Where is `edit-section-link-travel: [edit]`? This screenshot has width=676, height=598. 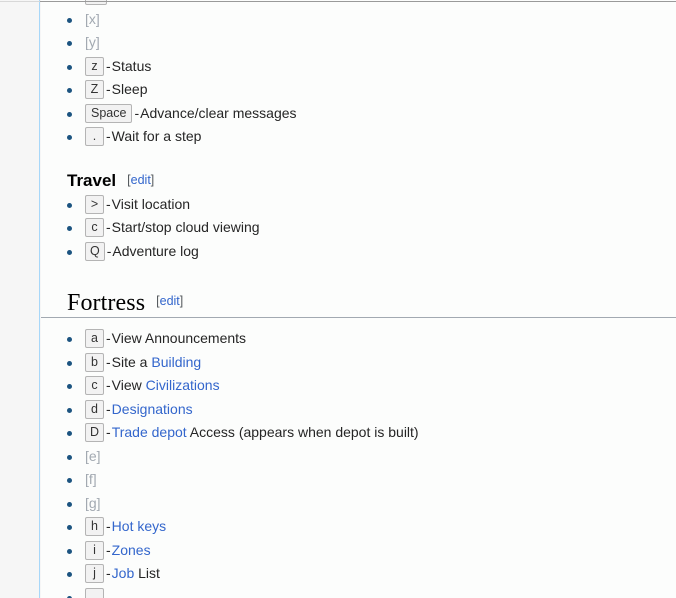
edit-section-link-travel: [edit] is located at coordinates (140, 180).